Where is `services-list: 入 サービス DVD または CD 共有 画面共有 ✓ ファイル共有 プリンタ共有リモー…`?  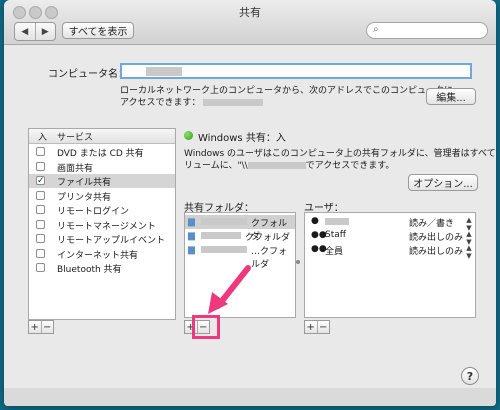
services-list: 入 サービス DVD または CD 共有 画面共有 ✓ ファイル共有 プリンタ共有リモー… is located at coordinates (102, 224).